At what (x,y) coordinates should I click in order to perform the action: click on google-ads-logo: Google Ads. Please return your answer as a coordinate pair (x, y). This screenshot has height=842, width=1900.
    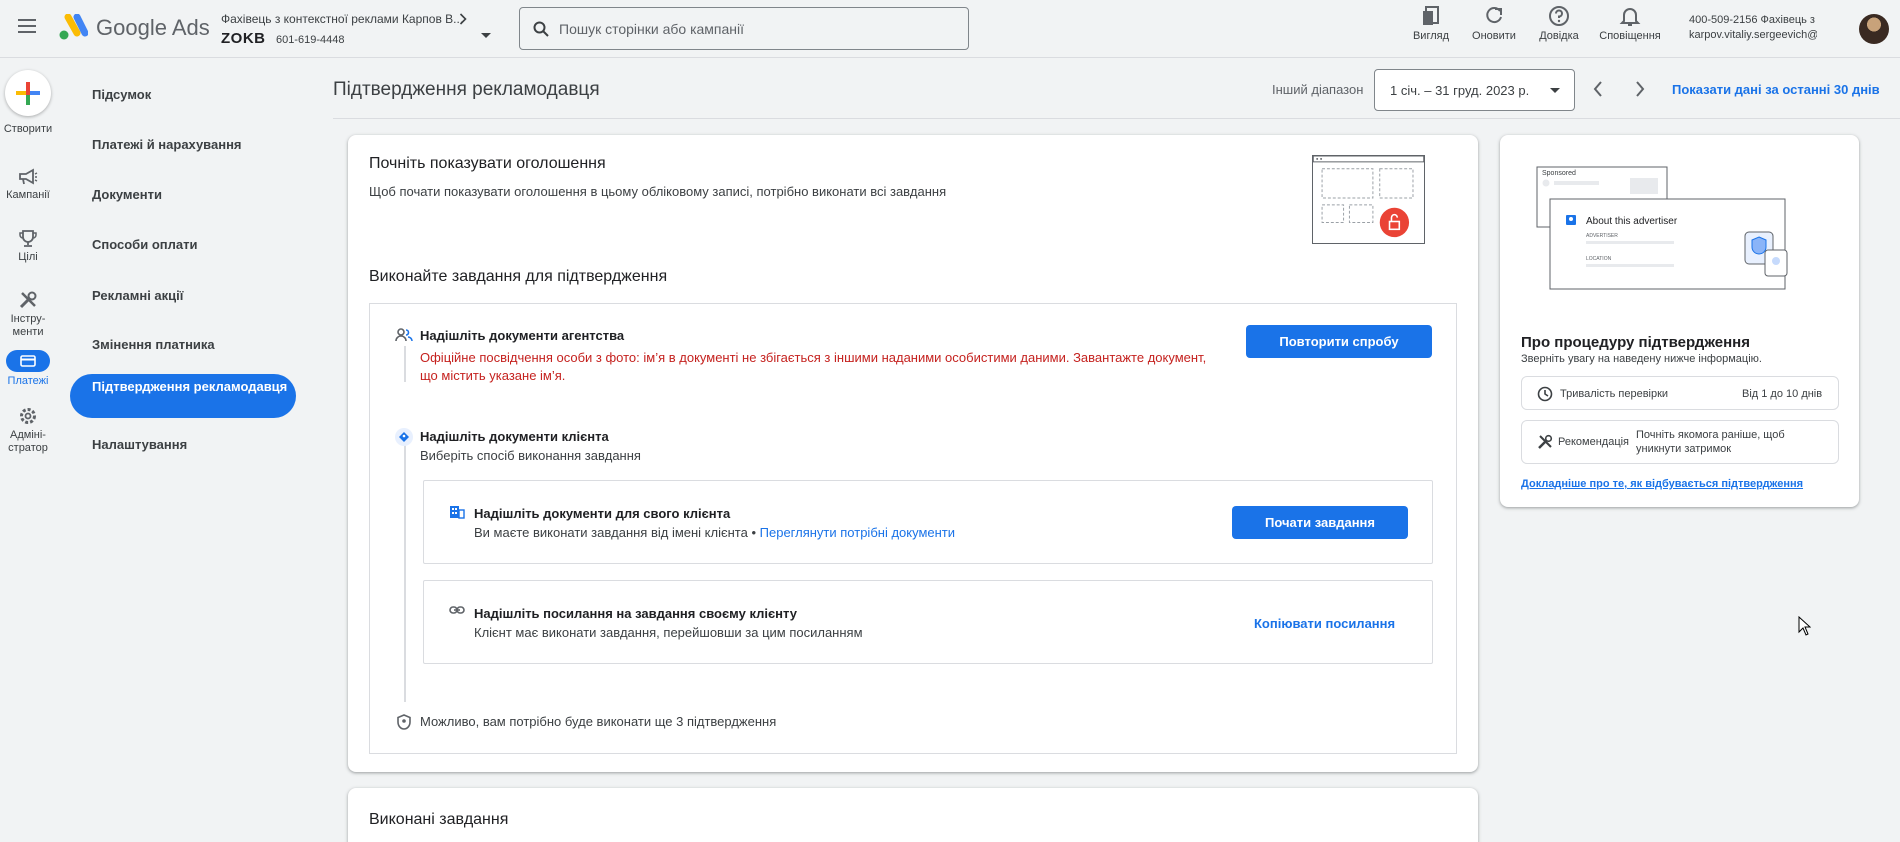
    Looking at the image, I should click on (134, 28).